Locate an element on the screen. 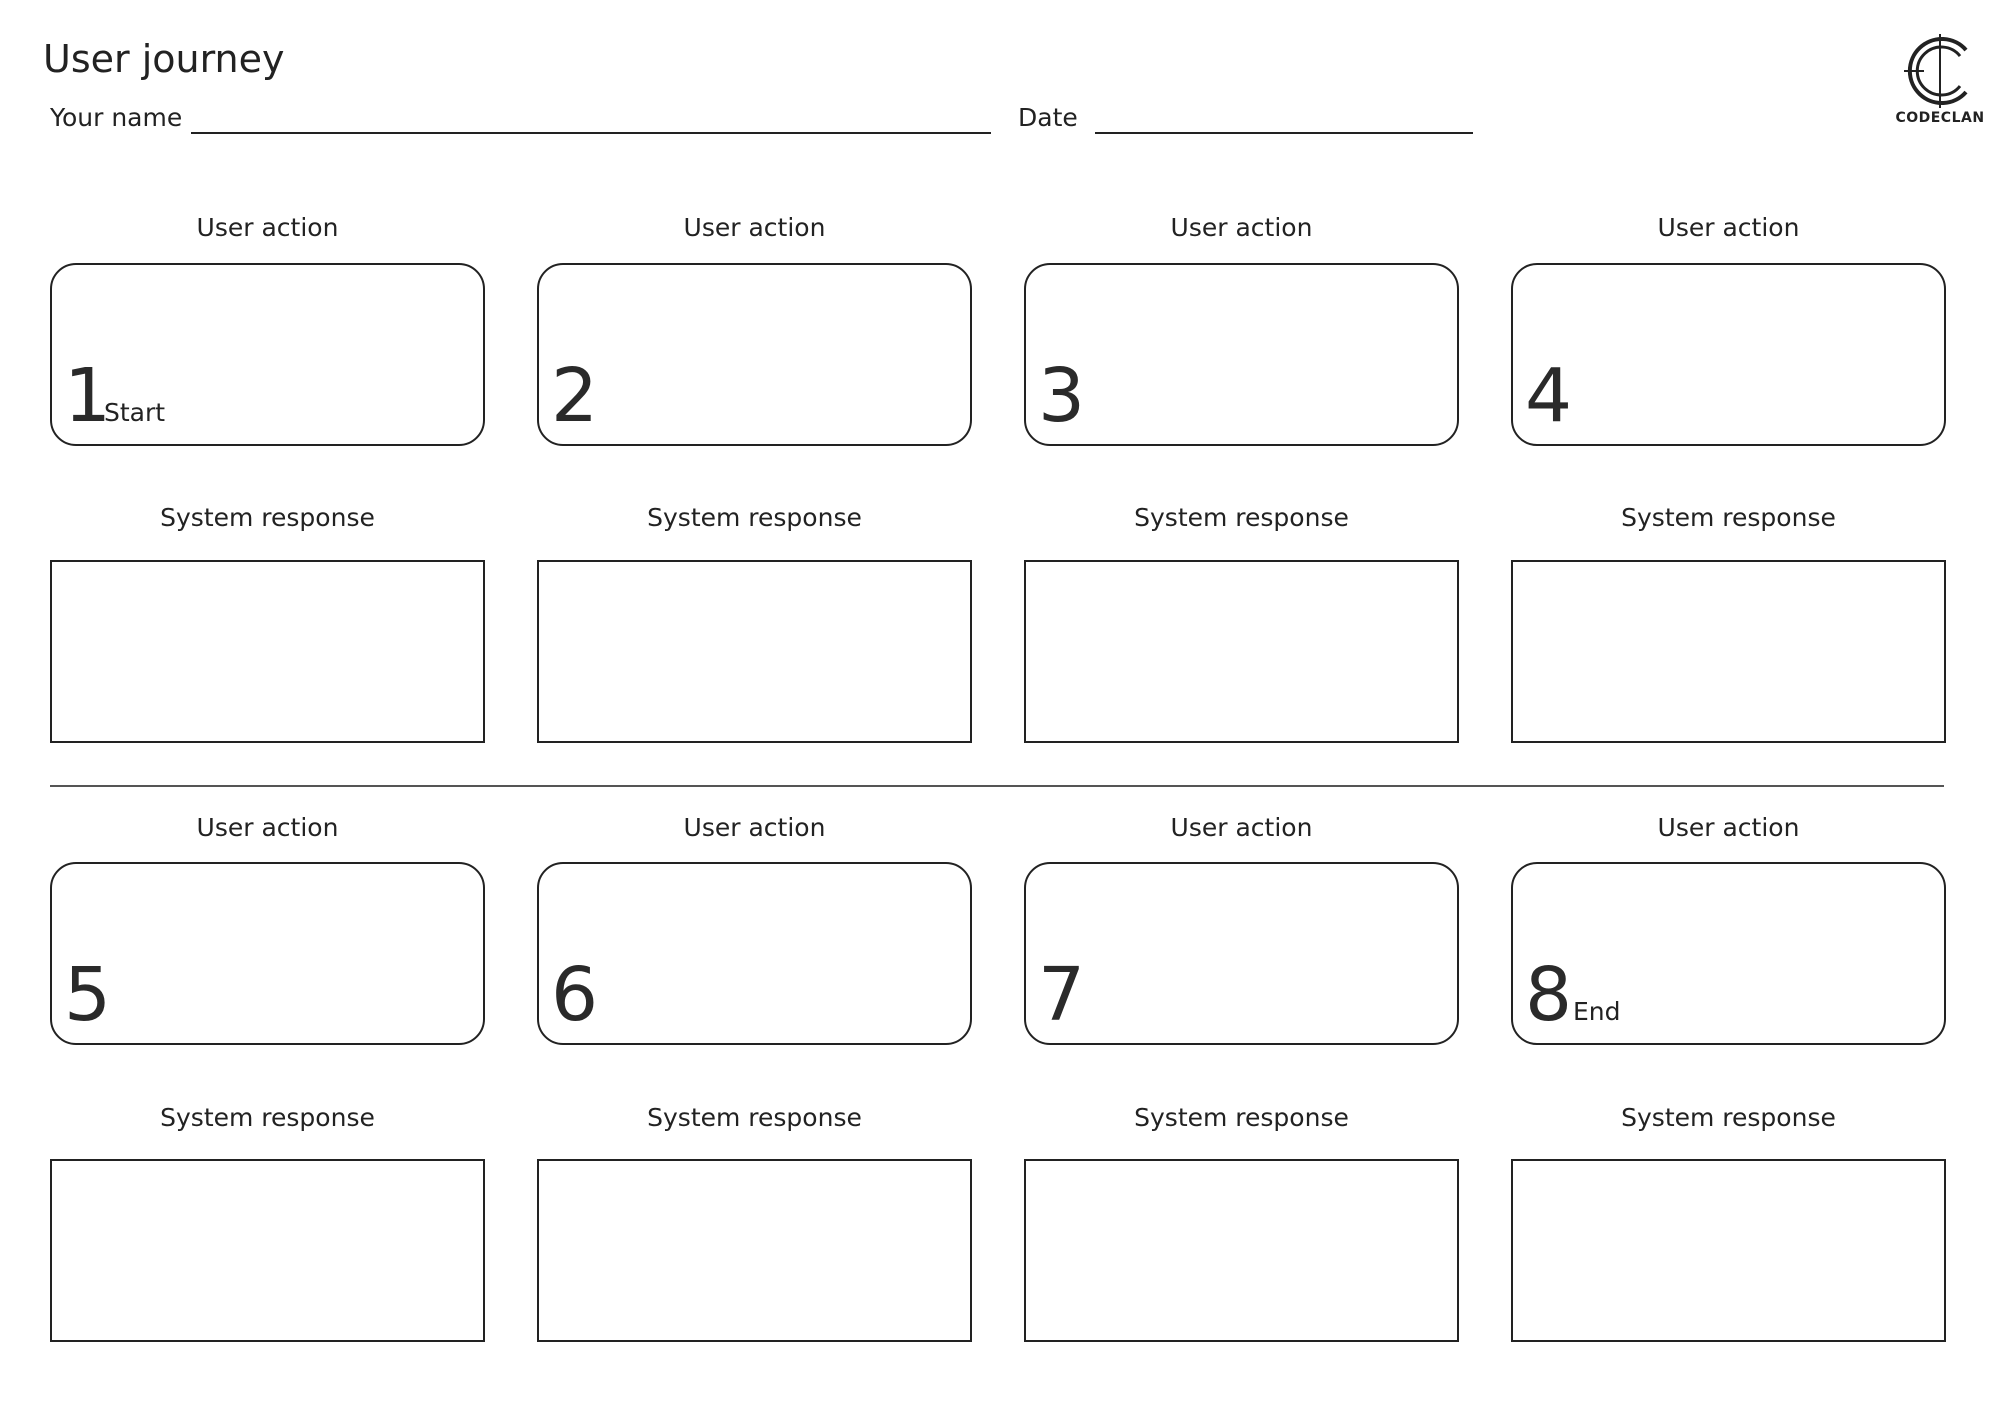  user-action-box: 6 is located at coordinates (754, 953).